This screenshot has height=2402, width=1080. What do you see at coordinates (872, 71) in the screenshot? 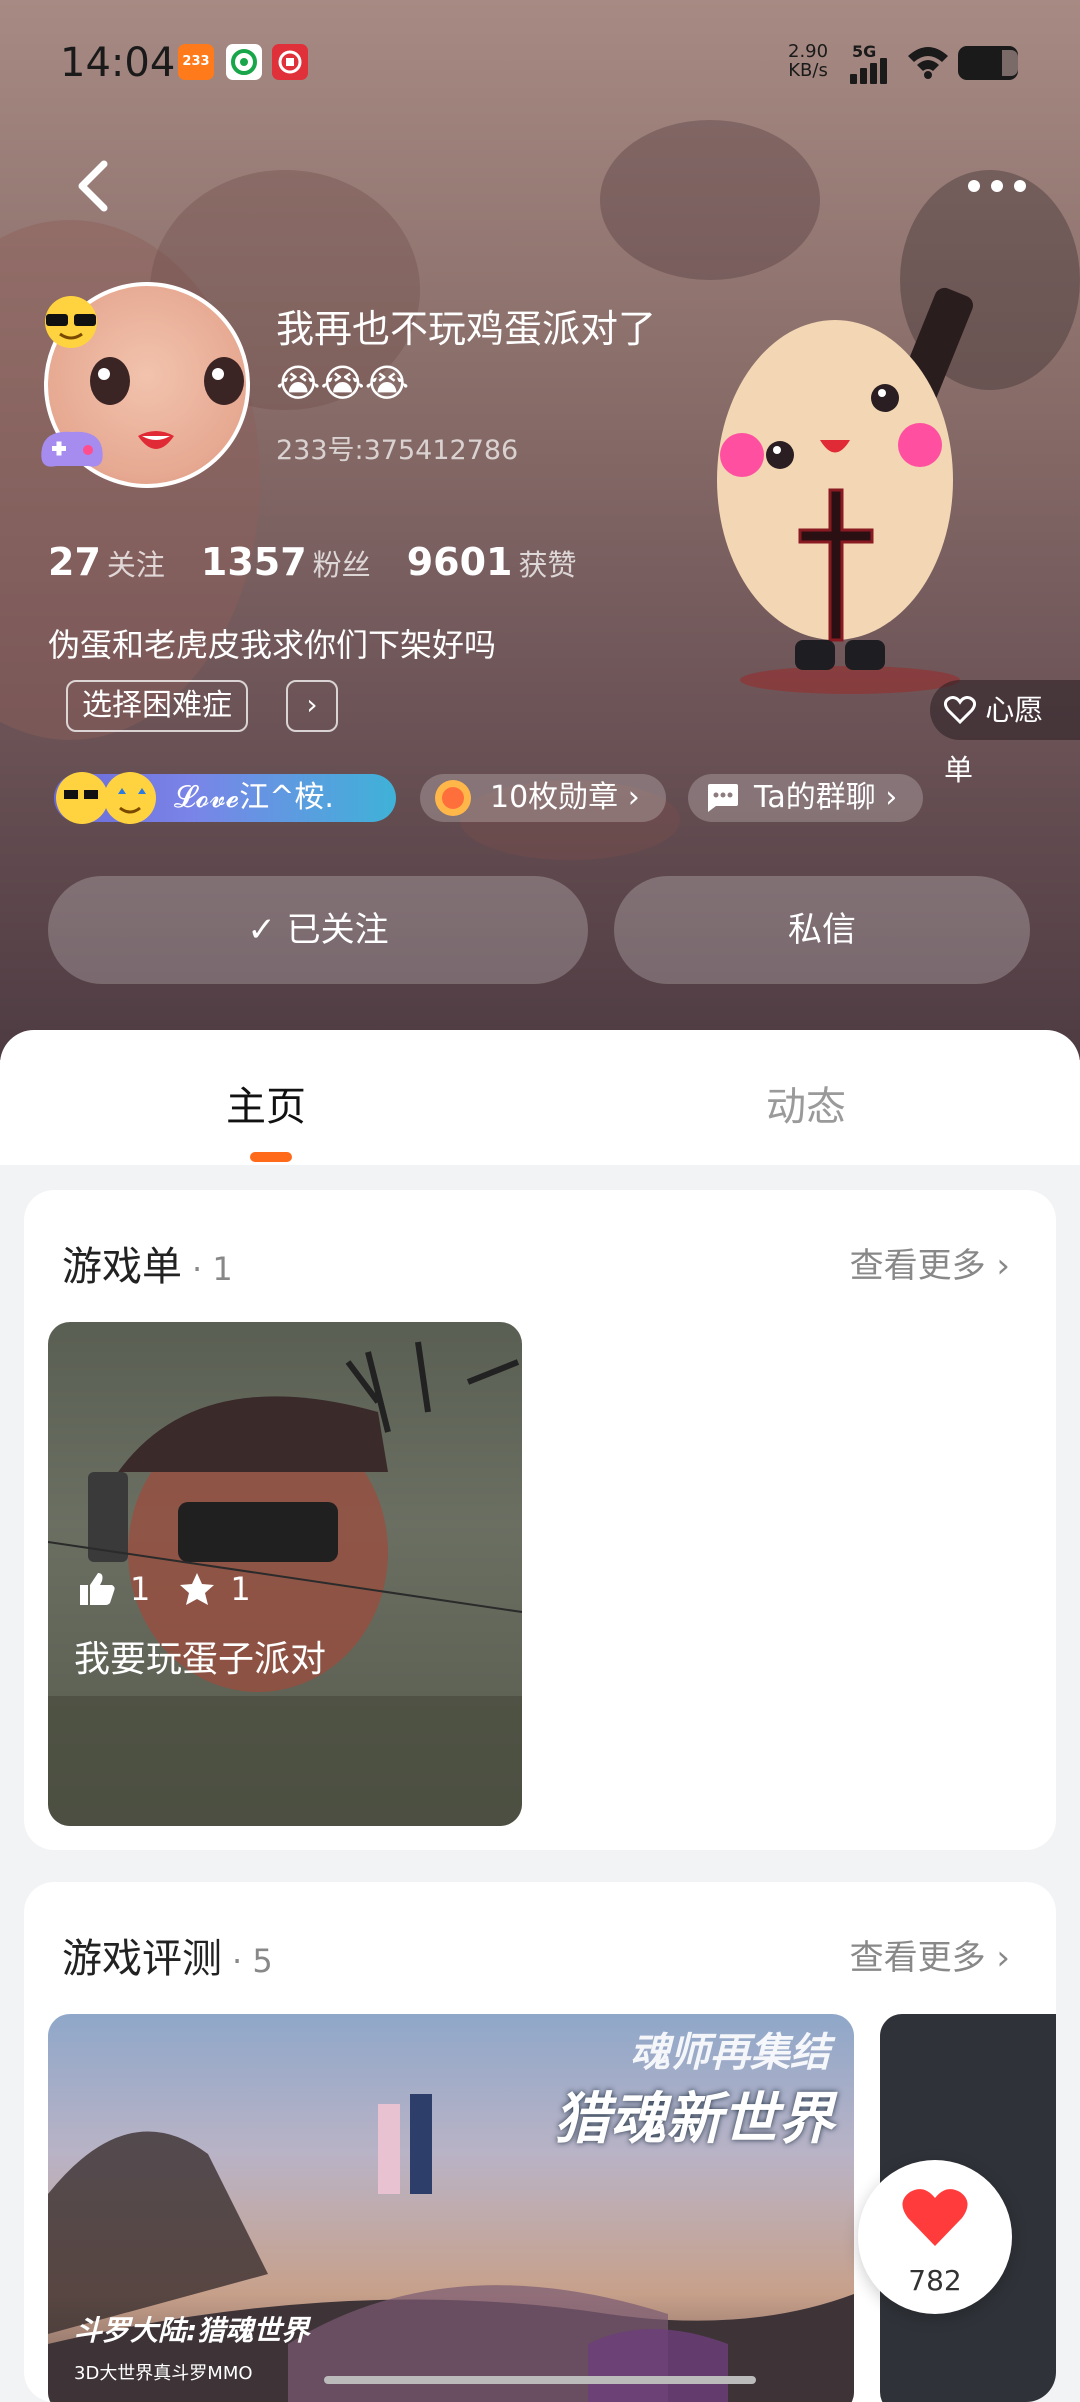
I see `signal-icon` at bounding box center [872, 71].